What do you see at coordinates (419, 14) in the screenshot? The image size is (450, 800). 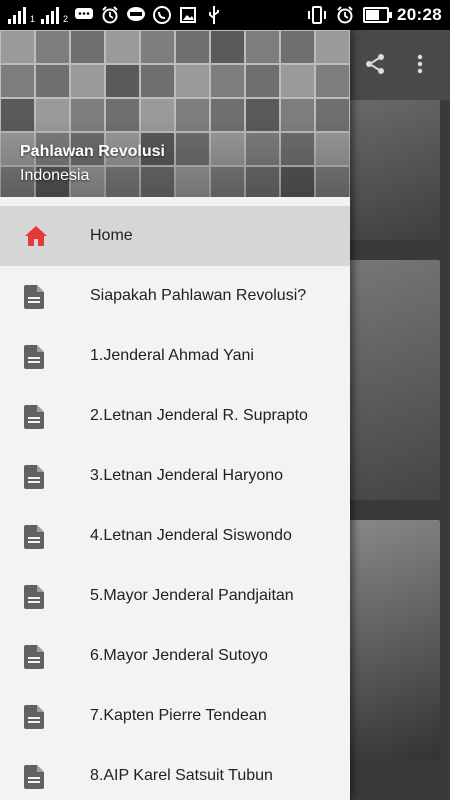 I see `status-time: 20:28` at bounding box center [419, 14].